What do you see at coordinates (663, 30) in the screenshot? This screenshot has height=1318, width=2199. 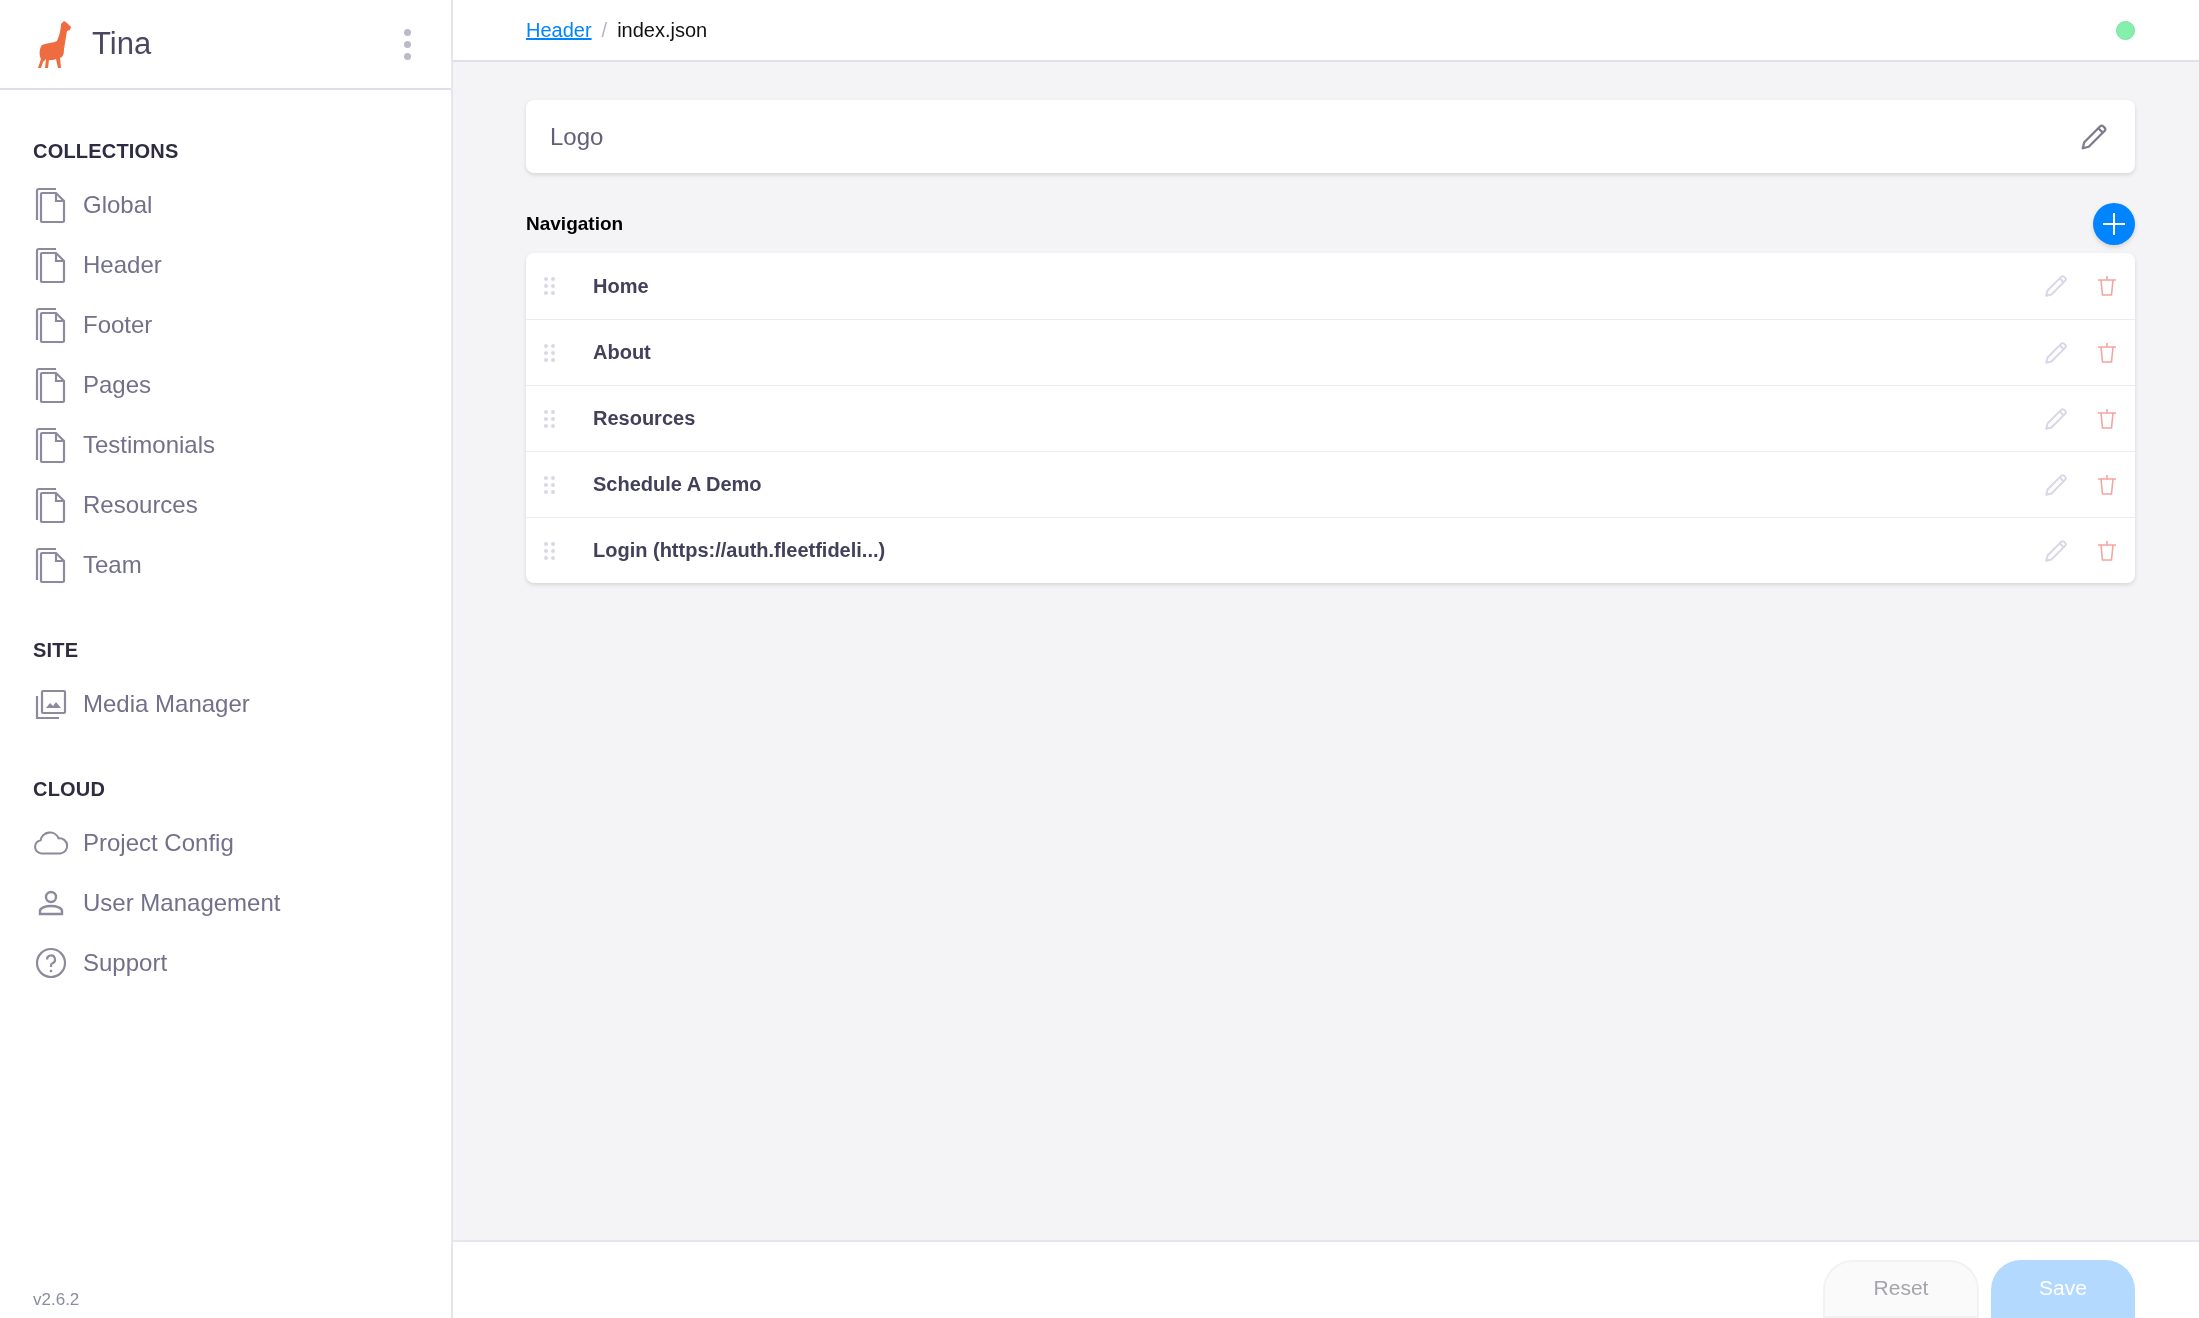 I see `breadcrumb-current: index.json` at bounding box center [663, 30].